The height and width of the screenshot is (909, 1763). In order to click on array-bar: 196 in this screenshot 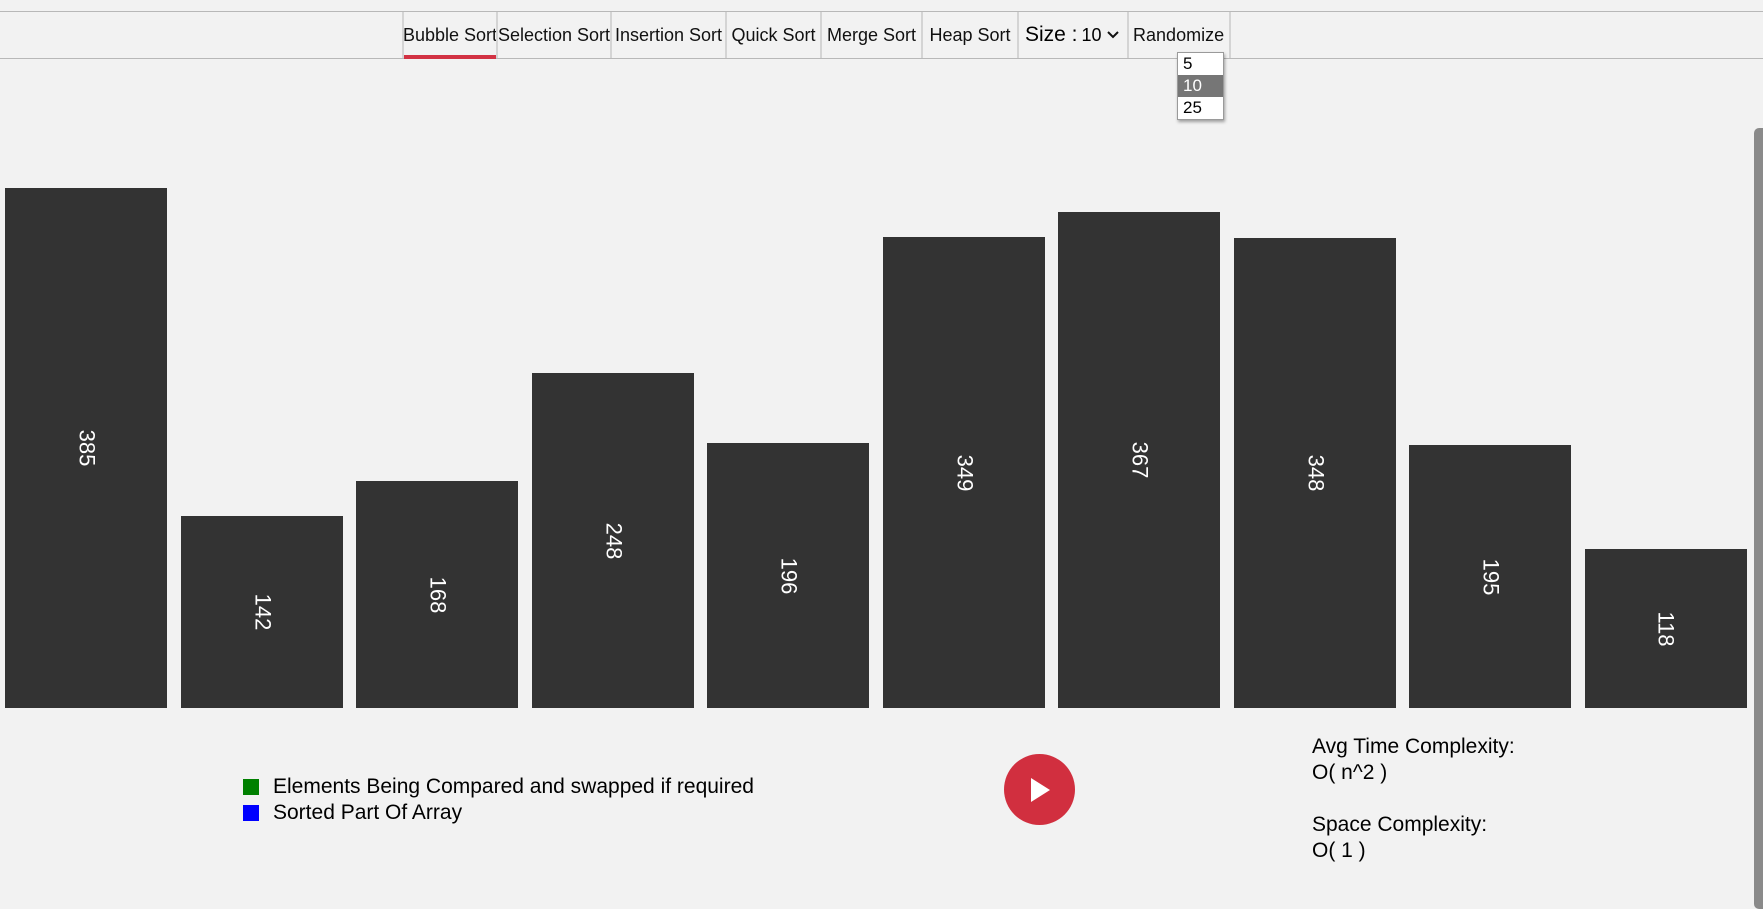, I will do `click(788, 575)`.